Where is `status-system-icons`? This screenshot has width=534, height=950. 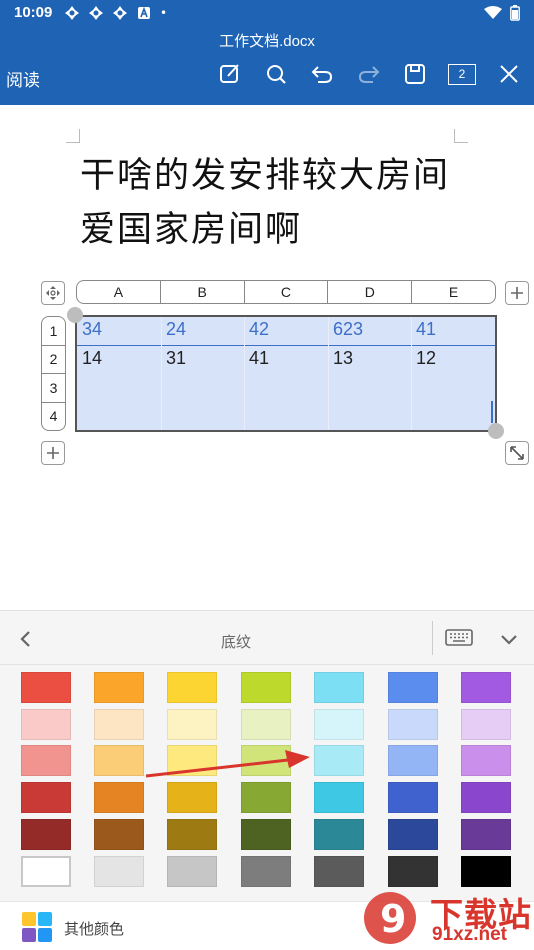 status-system-icons is located at coordinates (502, 13).